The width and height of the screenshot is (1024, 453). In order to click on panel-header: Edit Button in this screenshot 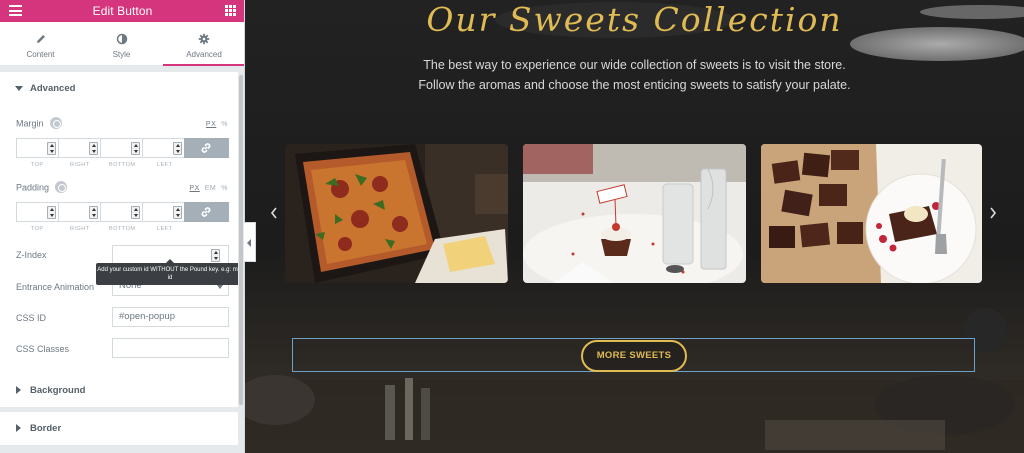, I will do `click(122, 11)`.